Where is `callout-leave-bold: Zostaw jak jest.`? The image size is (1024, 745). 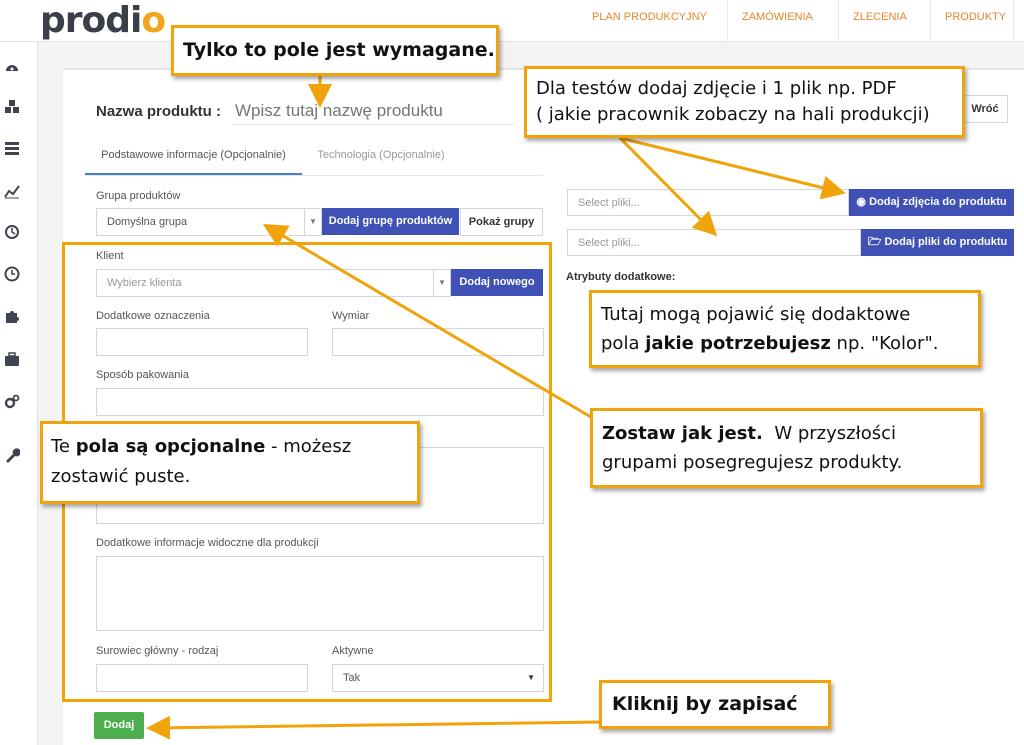
callout-leave-bold: Zostaw jak jest. is located at coordinates (682, 433).